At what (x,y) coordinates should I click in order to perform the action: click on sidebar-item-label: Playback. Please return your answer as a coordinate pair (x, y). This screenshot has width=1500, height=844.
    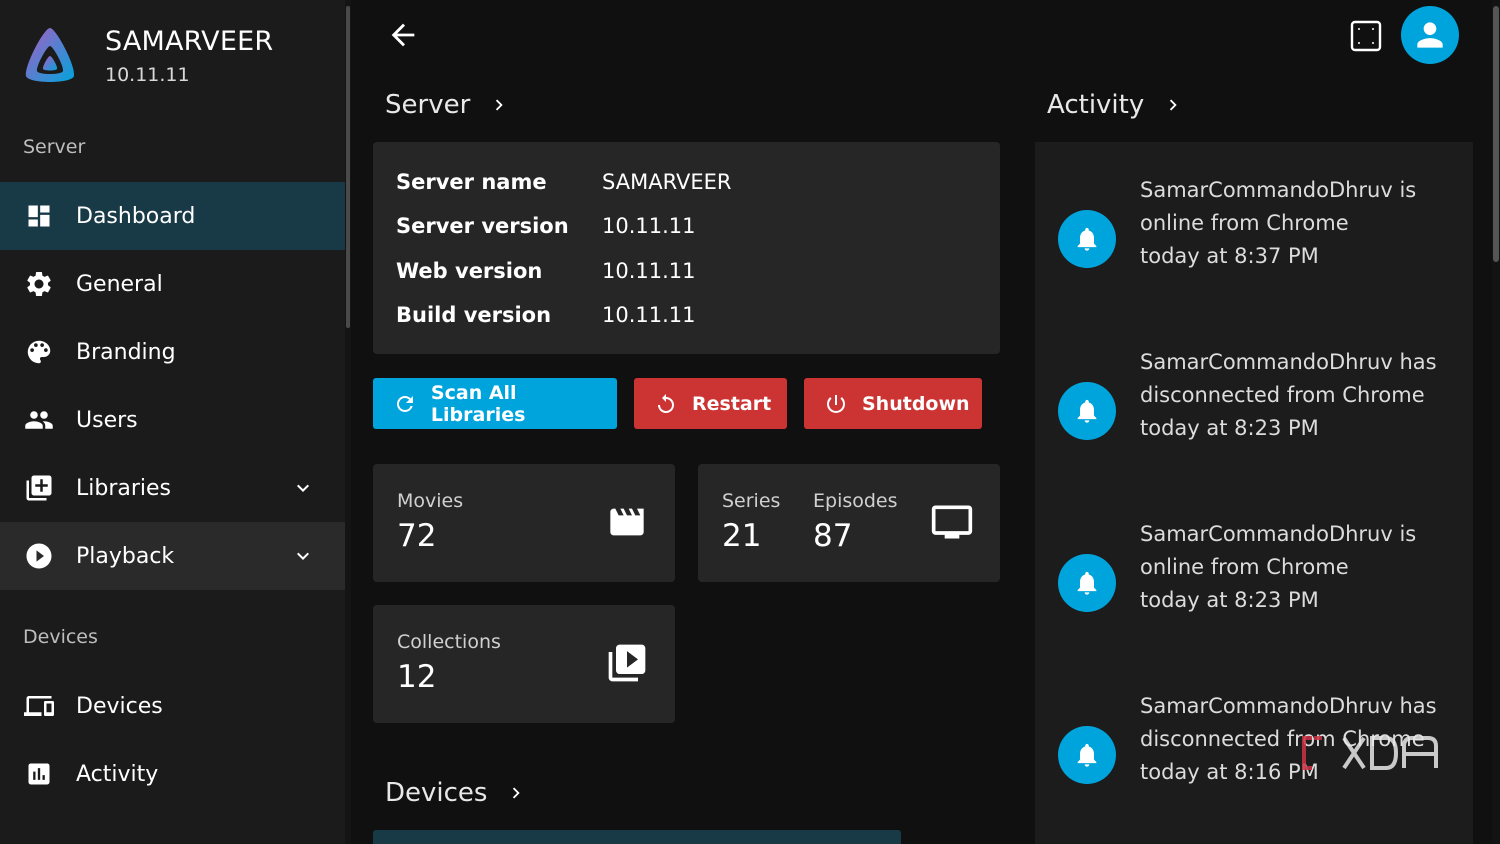
    Looking at the image, I should click on (125, 556).